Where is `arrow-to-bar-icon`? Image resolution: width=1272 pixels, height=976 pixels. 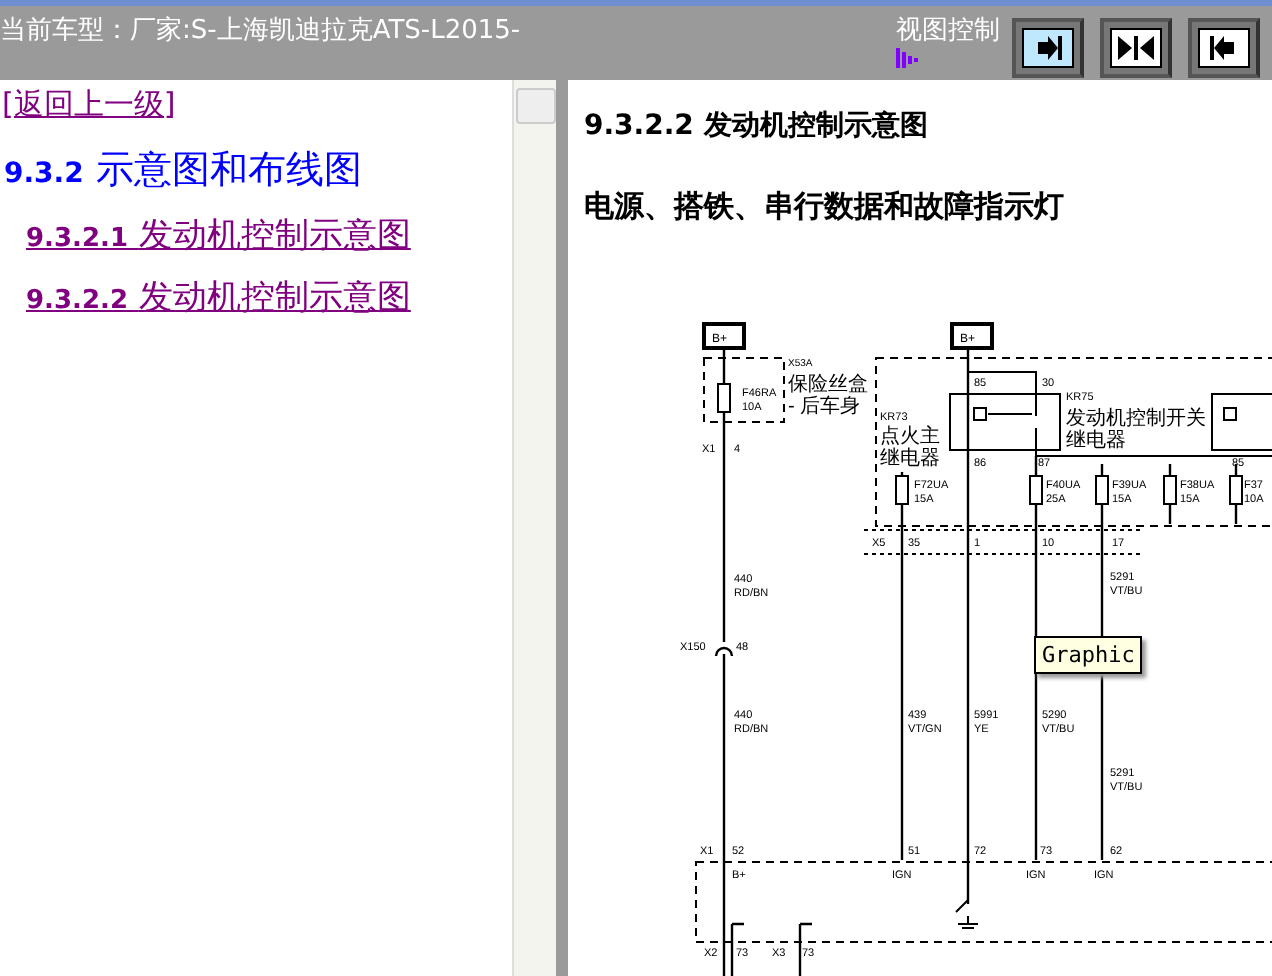 arrow-to-bar-icon is located at coordinates (1048, 48).